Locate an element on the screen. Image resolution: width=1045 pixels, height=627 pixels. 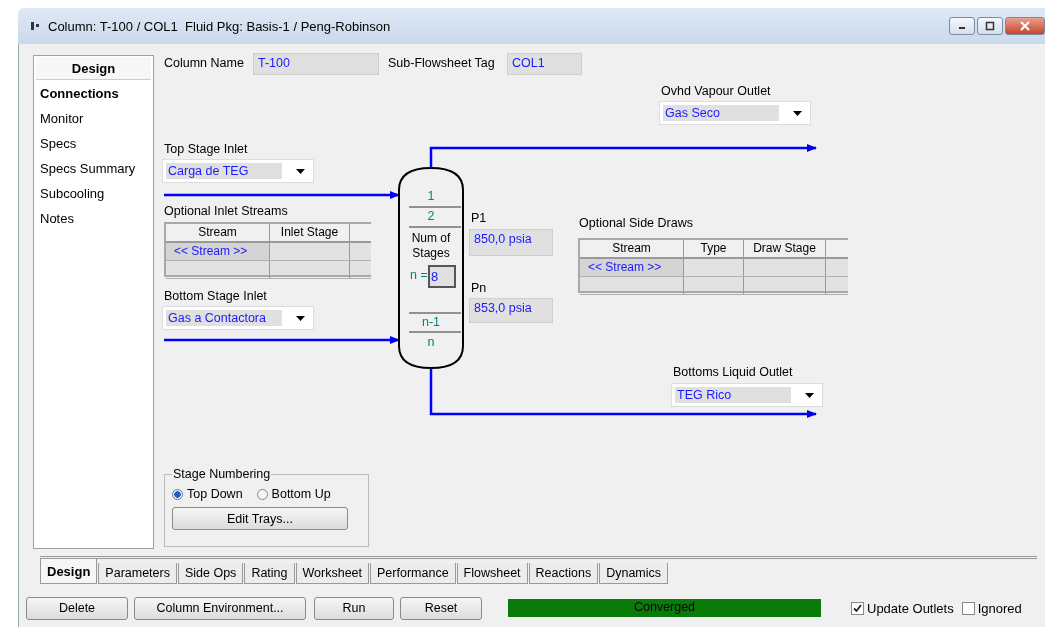
sidebar-title: Design is located at coordinates (93, 68).